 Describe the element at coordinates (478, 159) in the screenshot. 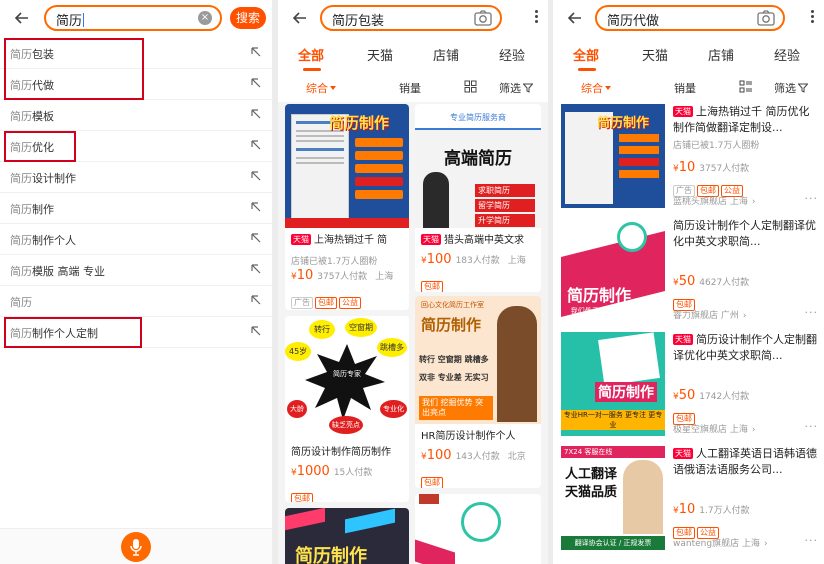

I see `image-headline: 高端简历` at that location.